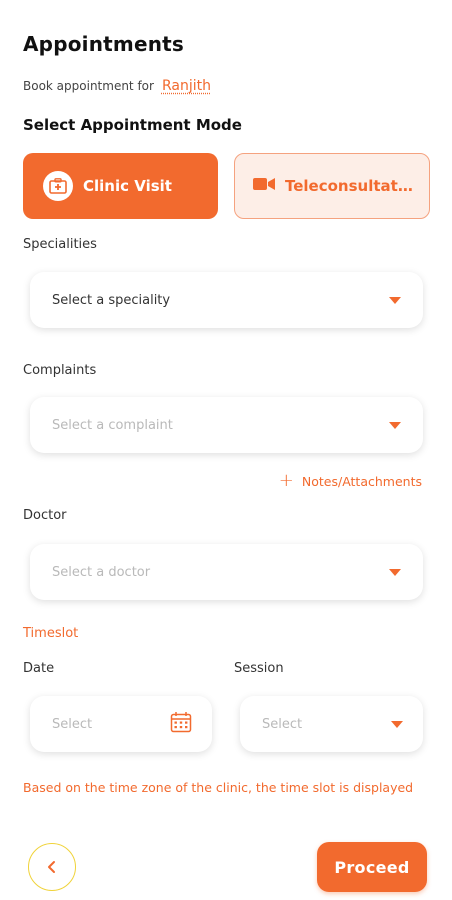 The width and height of the screenshot is (452, 900). I want to click on book-for-label: Book appointment for, so click(88, 86).